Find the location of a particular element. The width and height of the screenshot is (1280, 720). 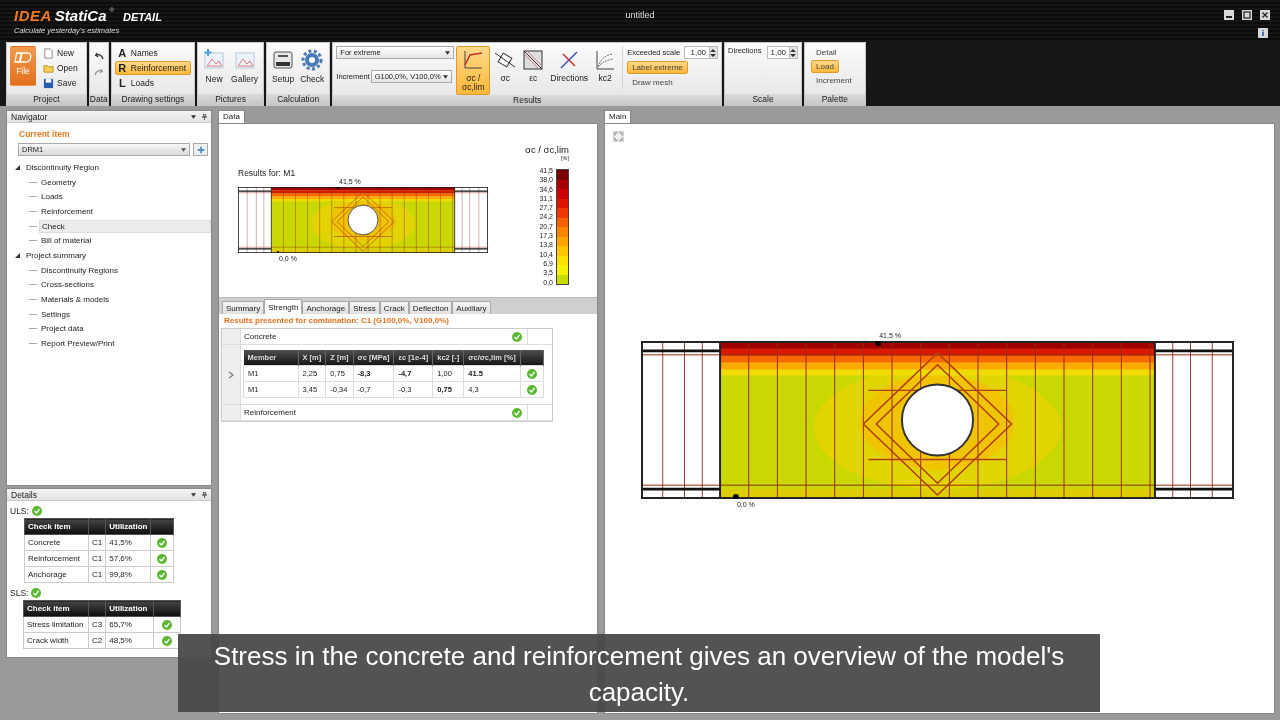

combination-note: Results presented for combination: C1 (G100,0%, V100,0%) is located at coordinates (337, 321).